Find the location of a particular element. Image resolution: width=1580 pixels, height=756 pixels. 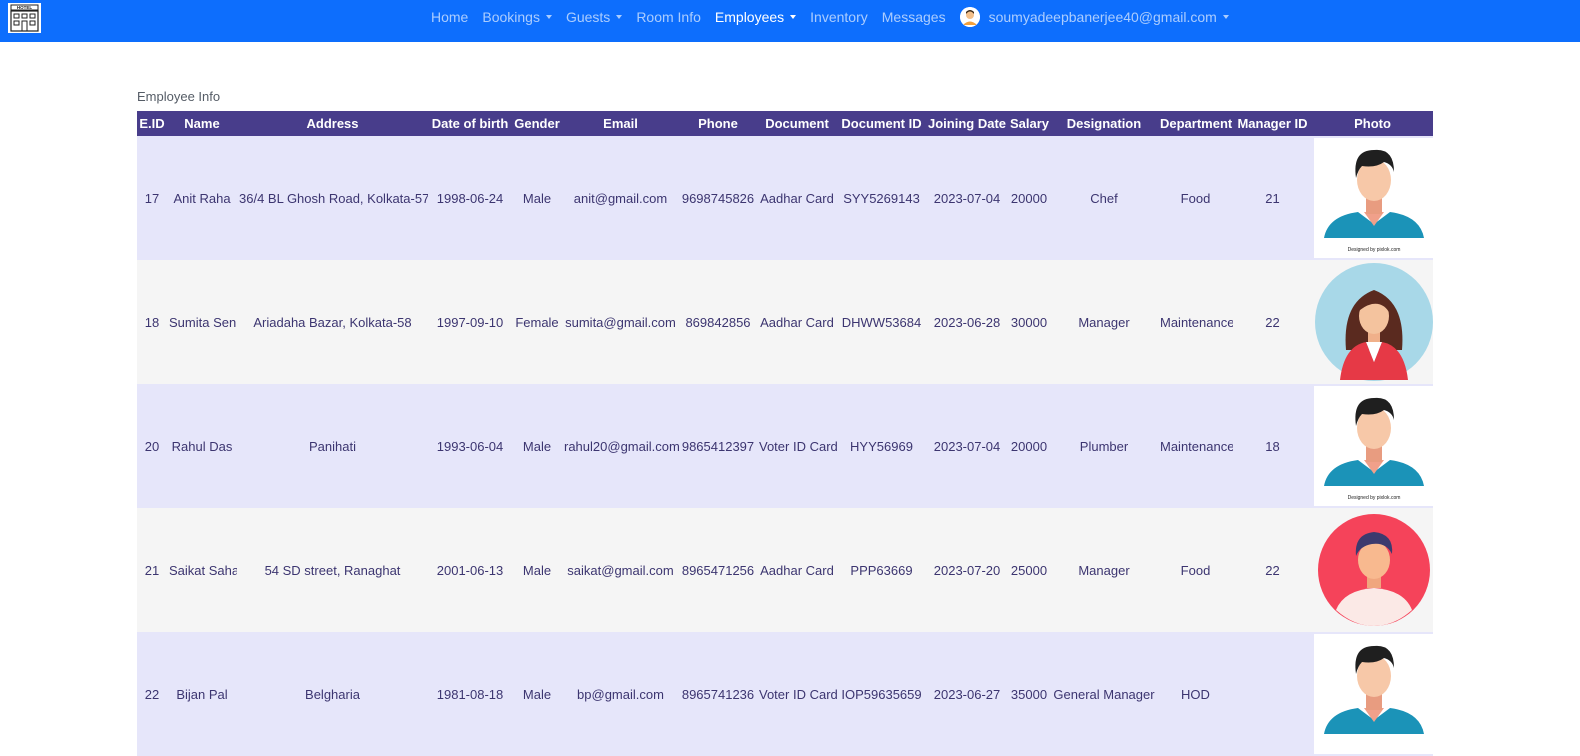

phone-cell: 869842856 is located at coordinates (718, 322).